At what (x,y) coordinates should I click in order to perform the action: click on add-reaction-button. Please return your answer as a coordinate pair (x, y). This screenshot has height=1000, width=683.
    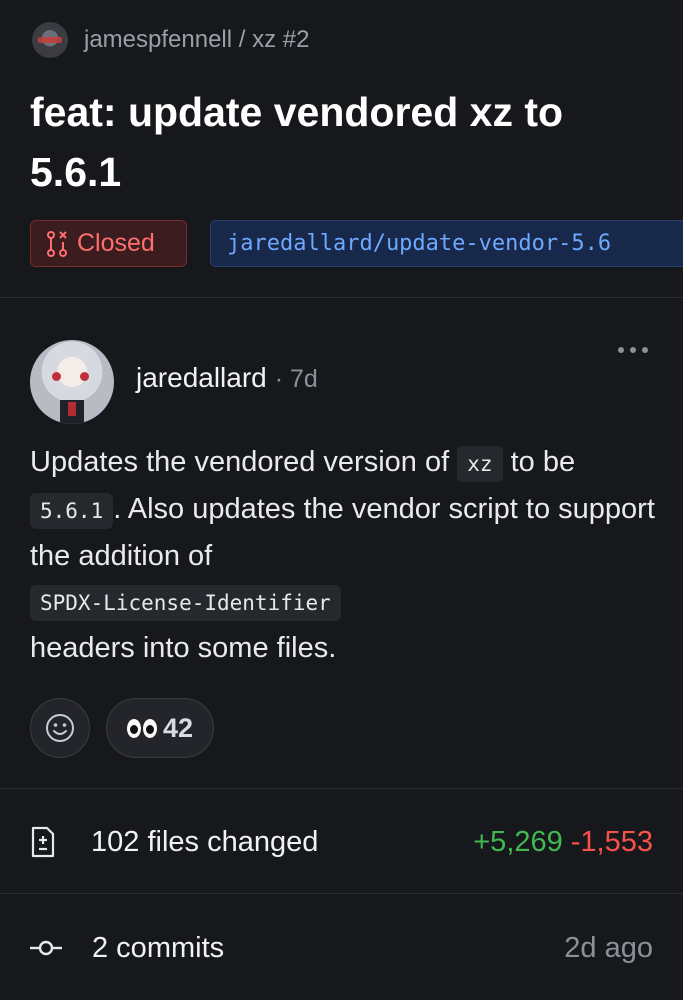
    Looking at the image, I should click on (60, 728).